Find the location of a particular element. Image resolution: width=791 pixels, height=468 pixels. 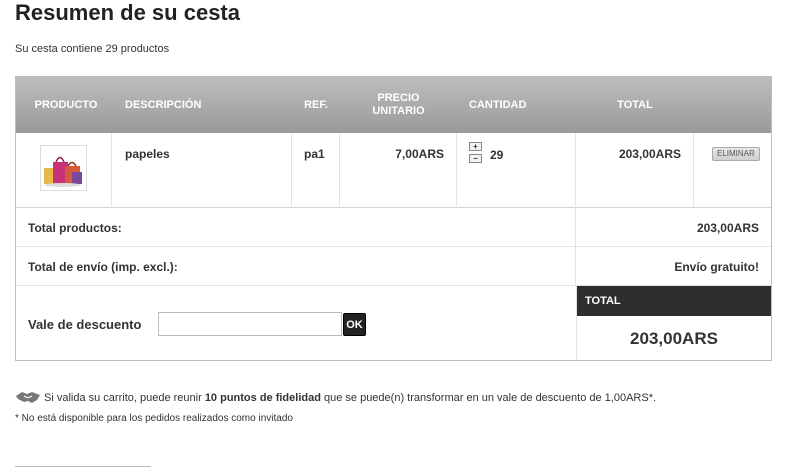

total-products-row: Total productos: 203,00ARS is located at coordinates (393, 227).